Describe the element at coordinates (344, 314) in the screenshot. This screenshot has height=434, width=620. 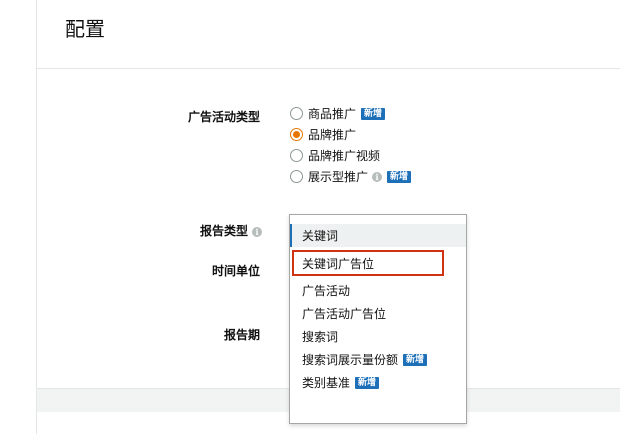
I see `option-label: 广告活动广告位` at that location.